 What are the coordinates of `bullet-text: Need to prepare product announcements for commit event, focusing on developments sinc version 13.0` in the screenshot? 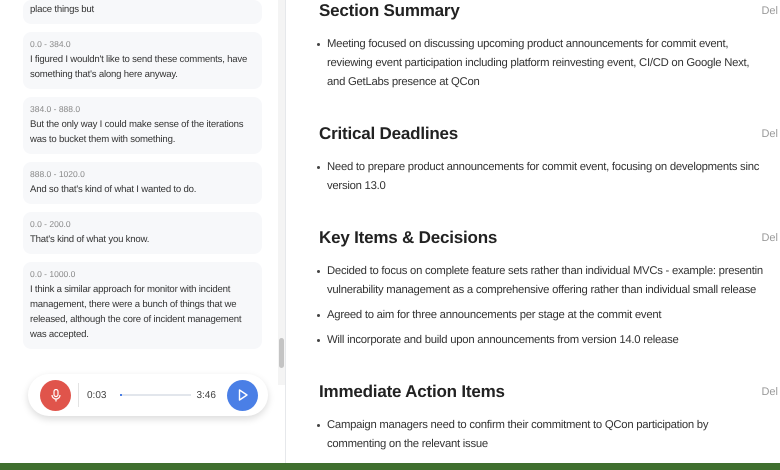 It's located at (543, 177).